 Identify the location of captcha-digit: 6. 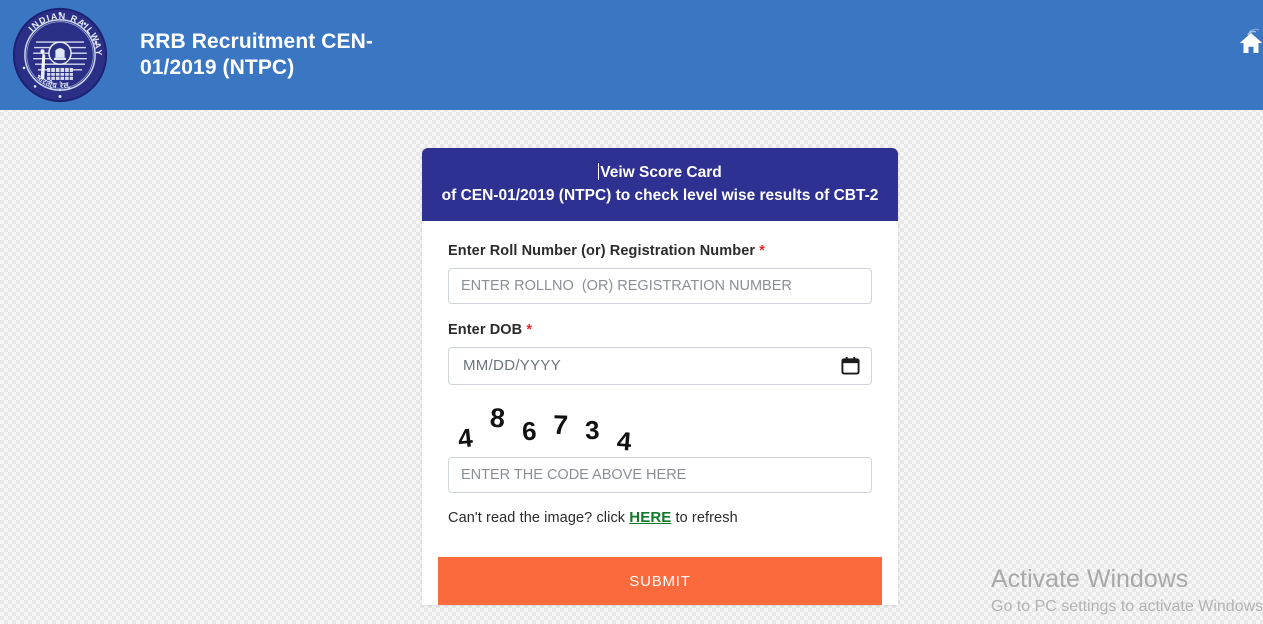
(529, 431).